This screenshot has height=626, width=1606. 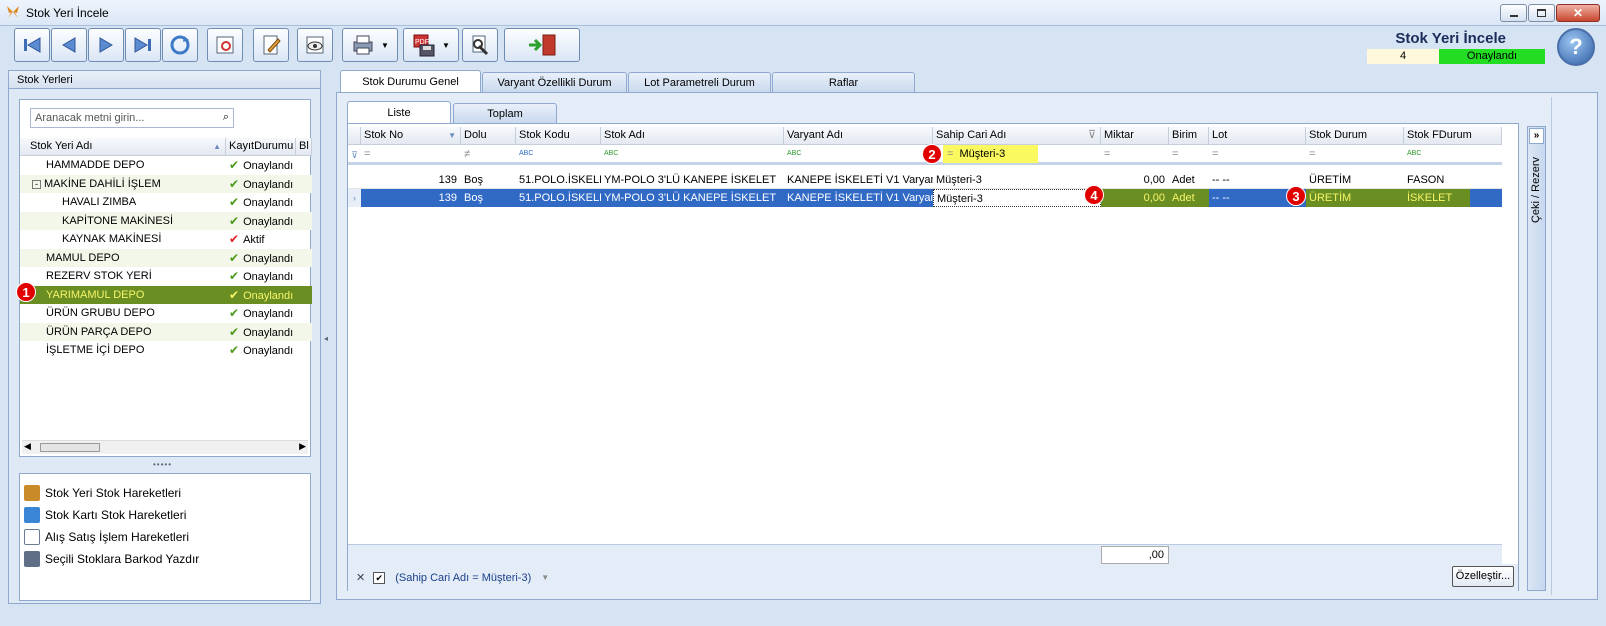 I want to click on filter-stok-durum: =, so click(x=1355, y=154).